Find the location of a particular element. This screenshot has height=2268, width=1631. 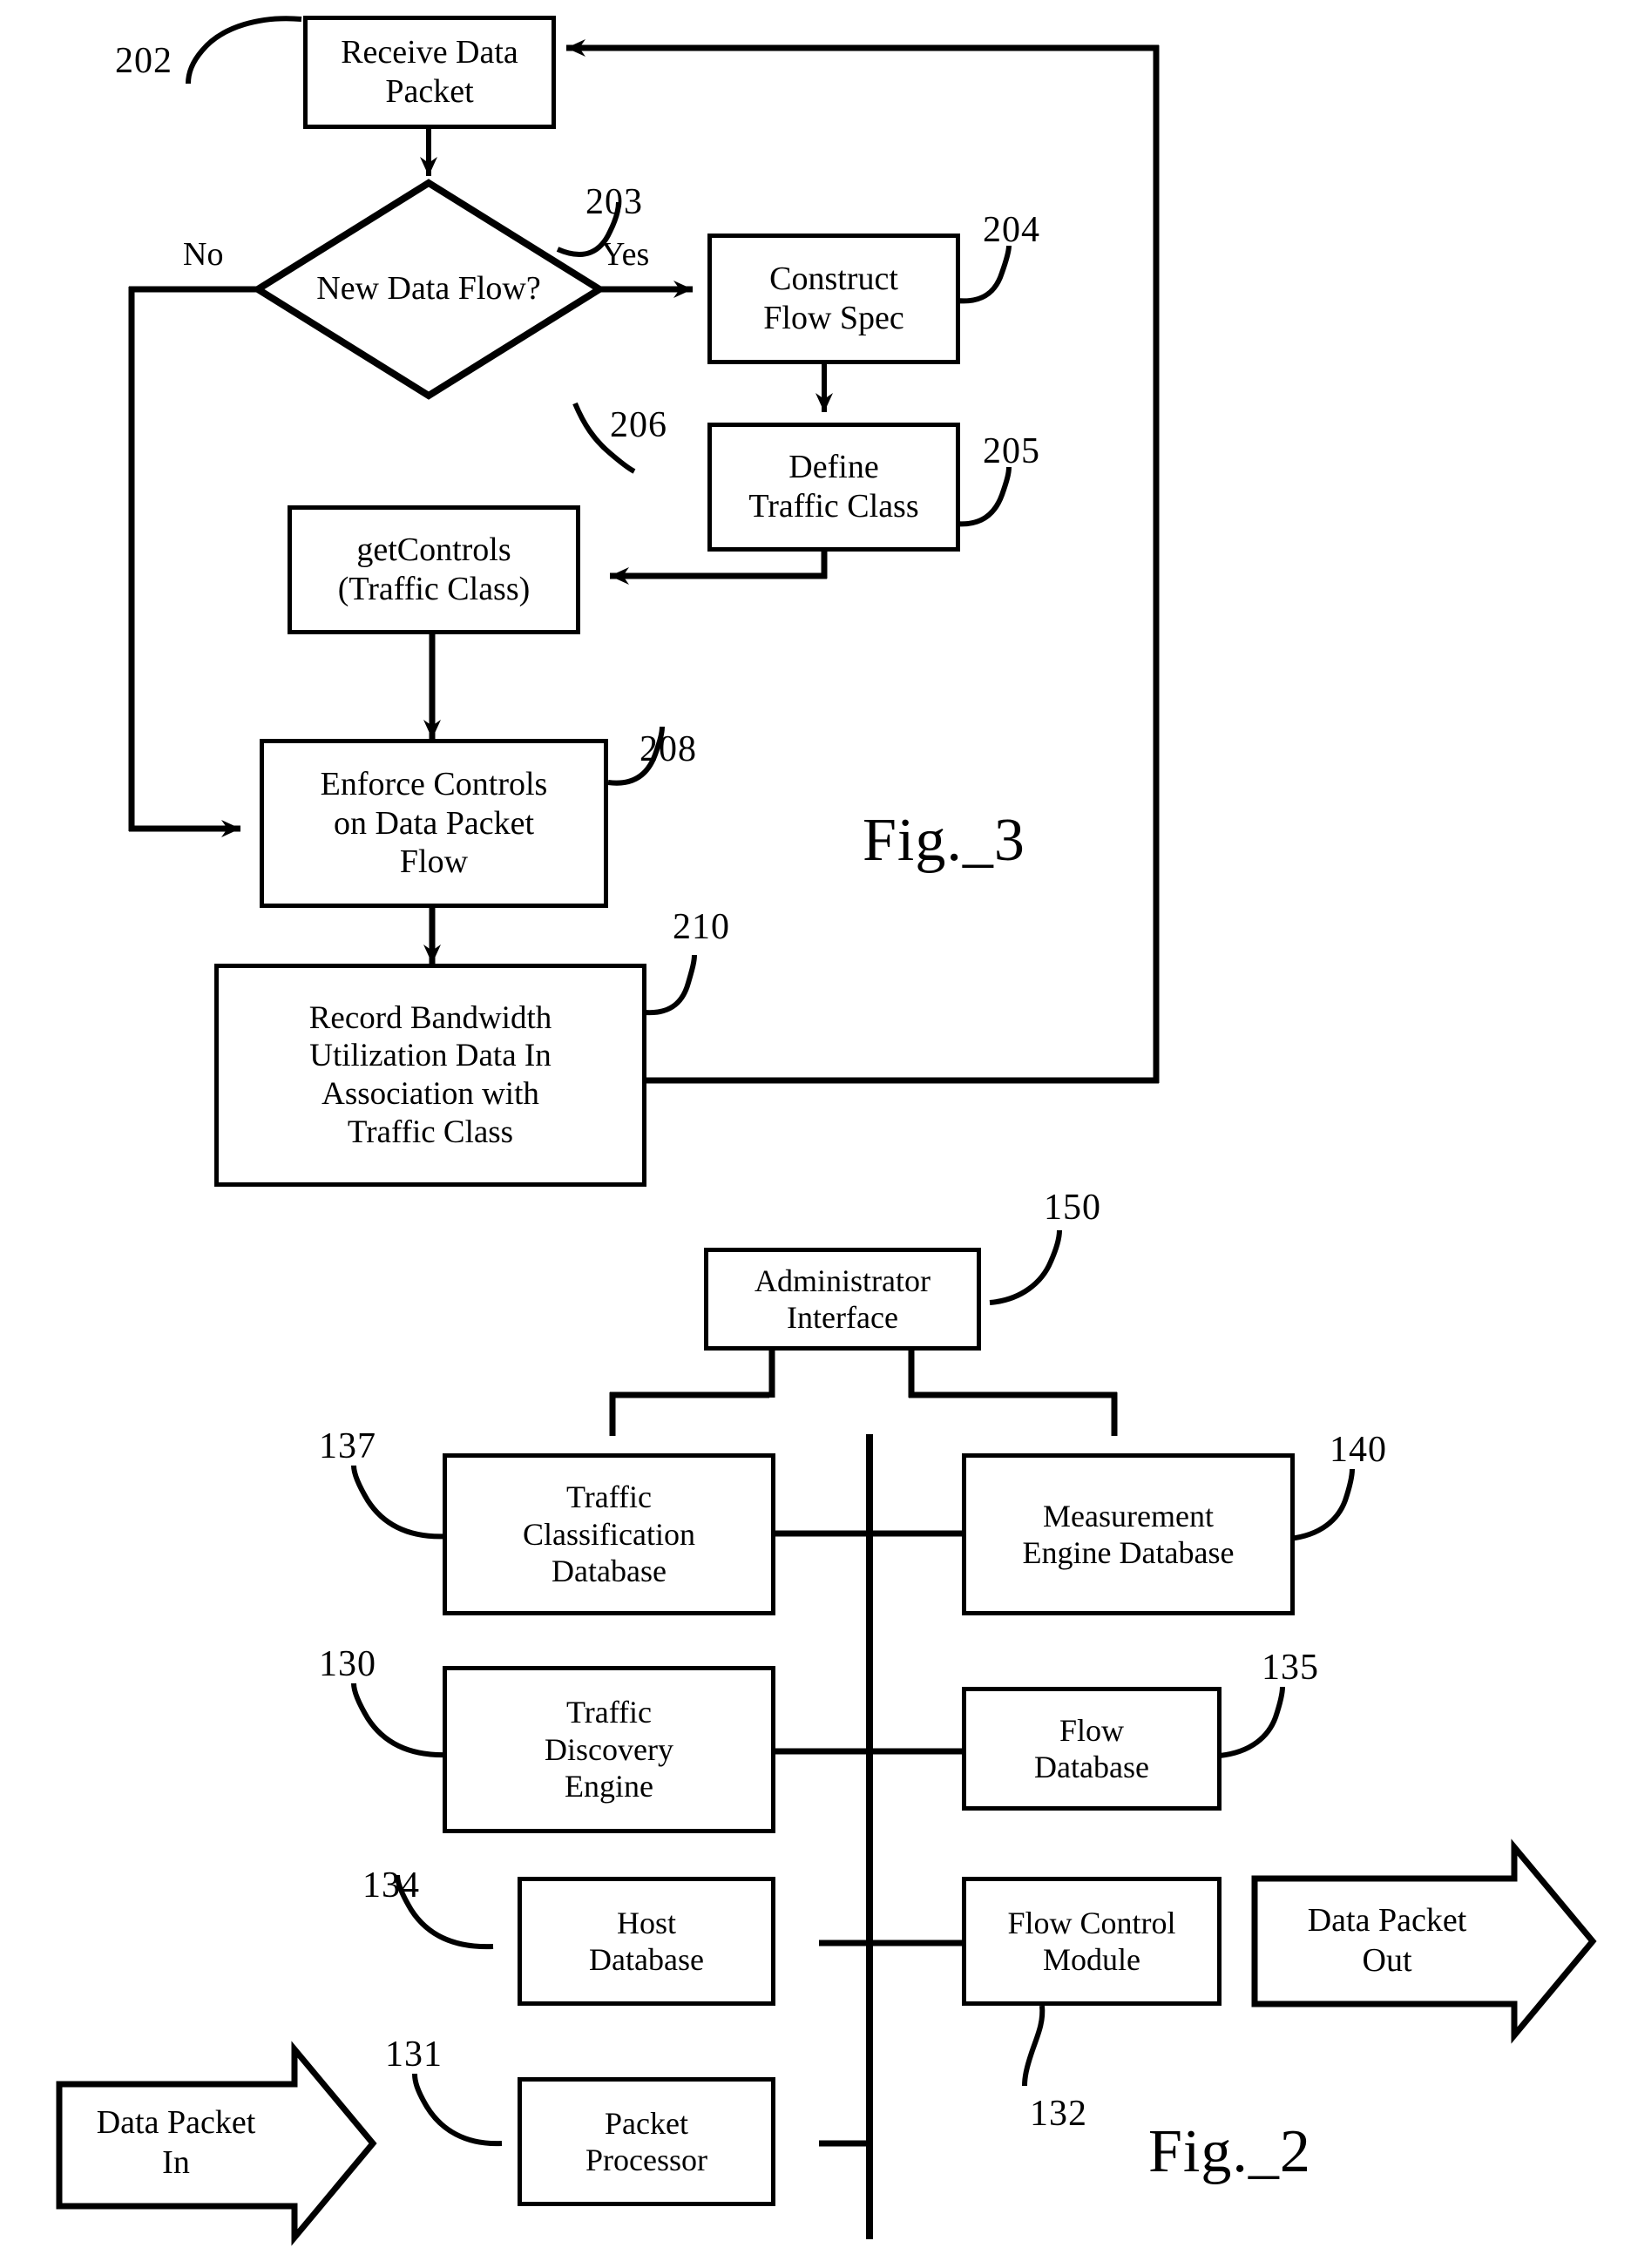

block-traffic-classification-database: Traffic Classification Database is located at coordinates (609, 1534).